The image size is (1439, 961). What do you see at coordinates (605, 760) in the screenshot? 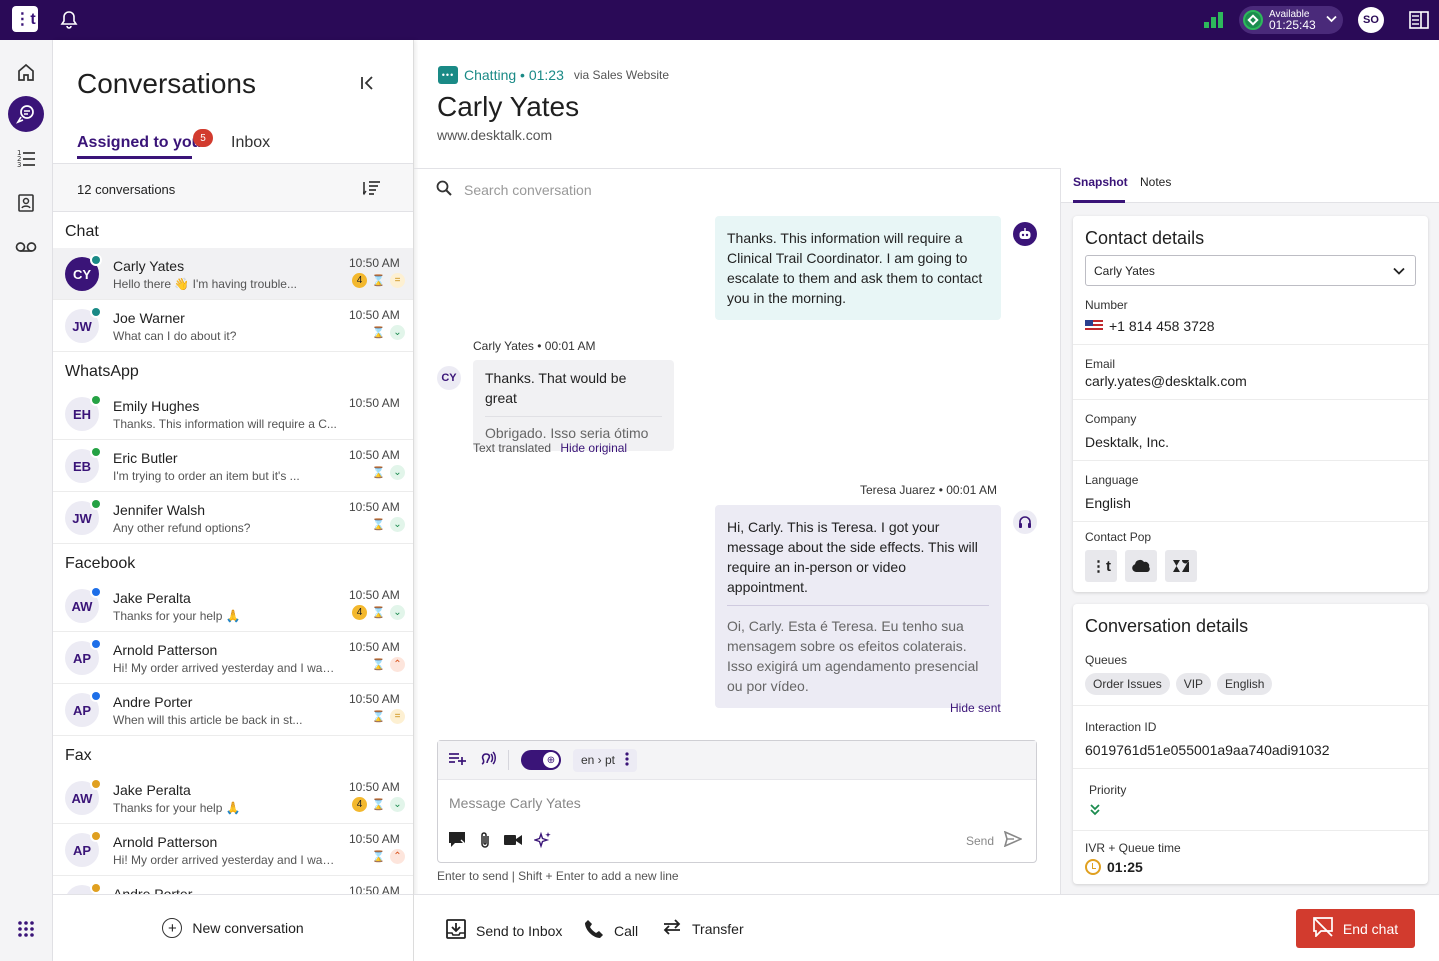
I see `language-pair-selector: en › pt` at bounding box center [605, 760].